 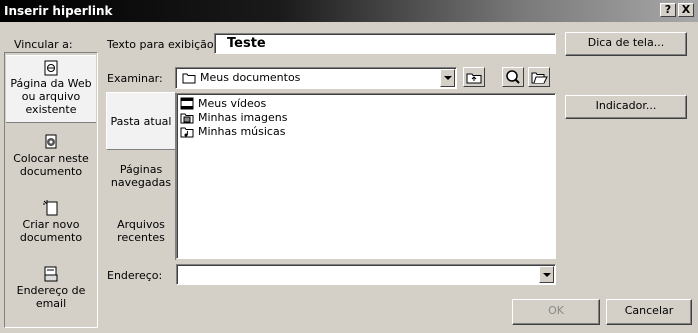 I want to click on title-bar: Inserir hiperlink, so click(x=349, y=11).